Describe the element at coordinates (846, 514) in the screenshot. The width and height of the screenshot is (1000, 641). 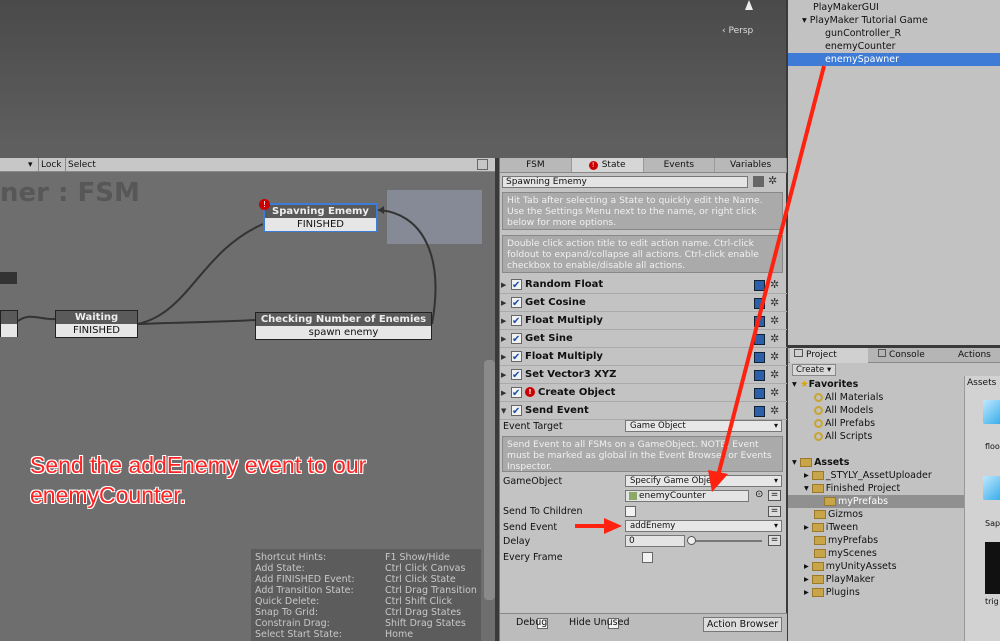
I see `folder-label: Gizmos` at that location.